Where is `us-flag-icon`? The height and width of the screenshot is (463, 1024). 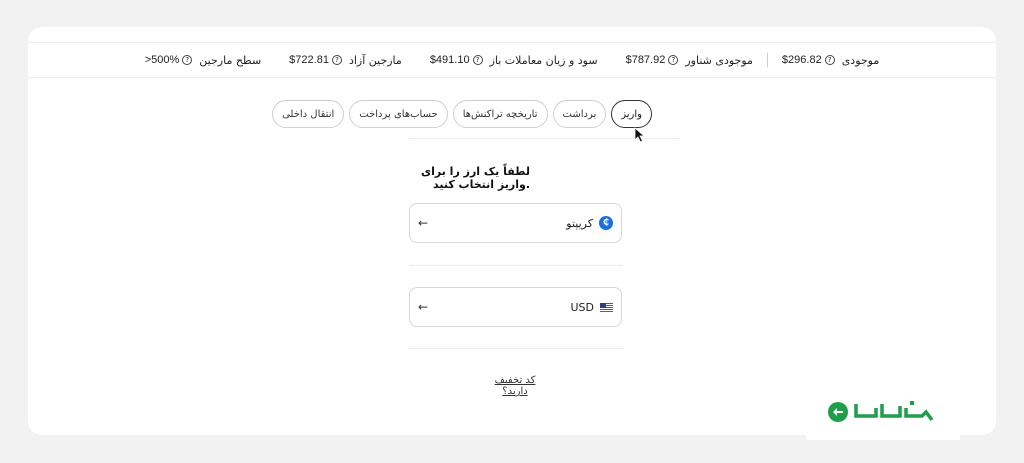 us-flag-icon is located at coordinates (606, 307).